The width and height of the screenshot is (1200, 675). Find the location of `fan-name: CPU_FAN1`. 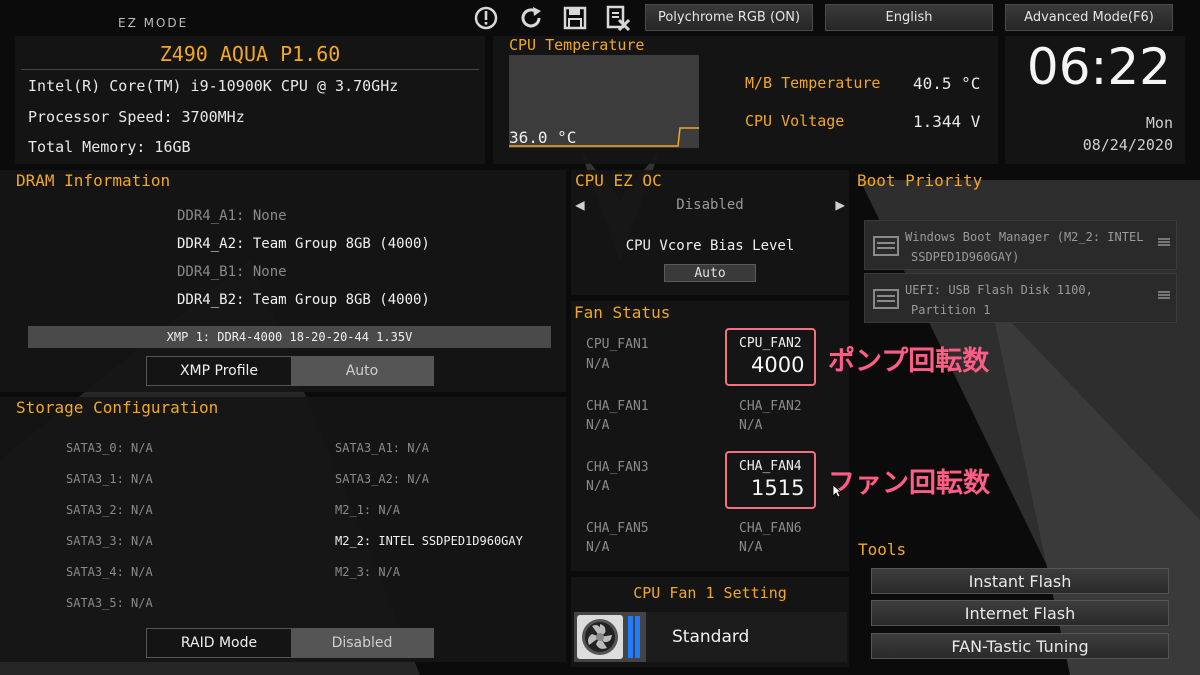

fan-name: CPU_FAN1 is located at coordinates (617, 344).